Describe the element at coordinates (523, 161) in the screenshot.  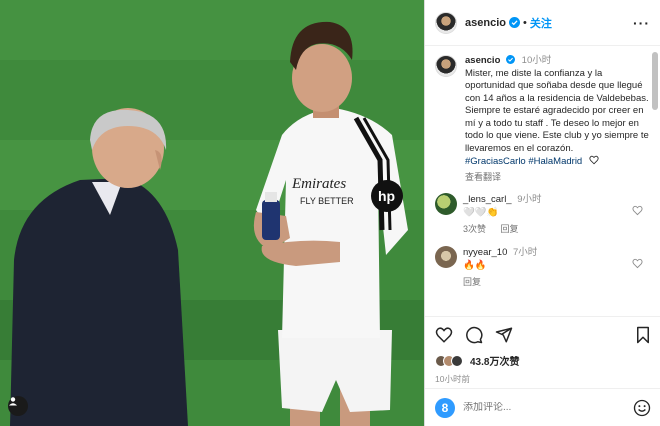
I see `caption-hashtags: #GraciasCarlo #HalaMadrid` at that location.